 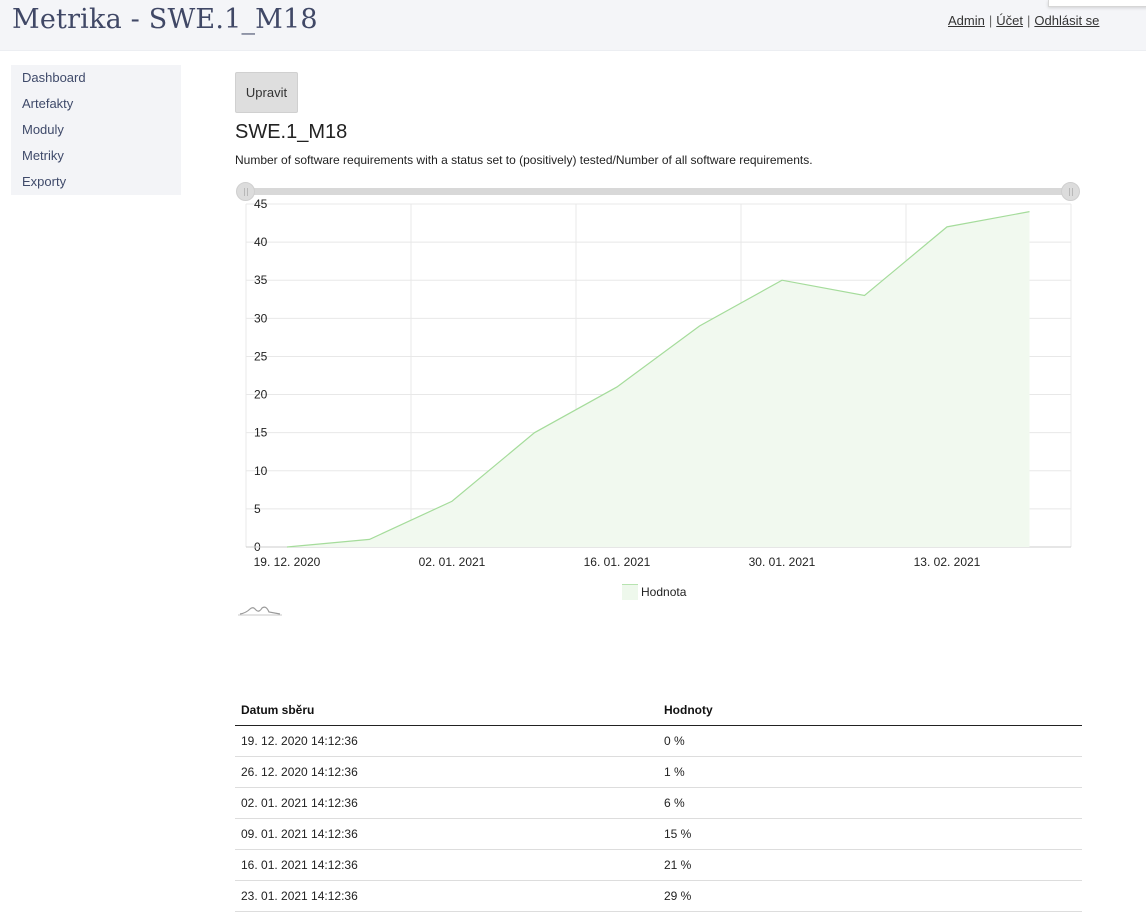 What do you see at coordinates (446, 834) in the screenshot?
I see `cell-date: 09. 01. 2021 14:12:36` at bounding box center [446, 834].